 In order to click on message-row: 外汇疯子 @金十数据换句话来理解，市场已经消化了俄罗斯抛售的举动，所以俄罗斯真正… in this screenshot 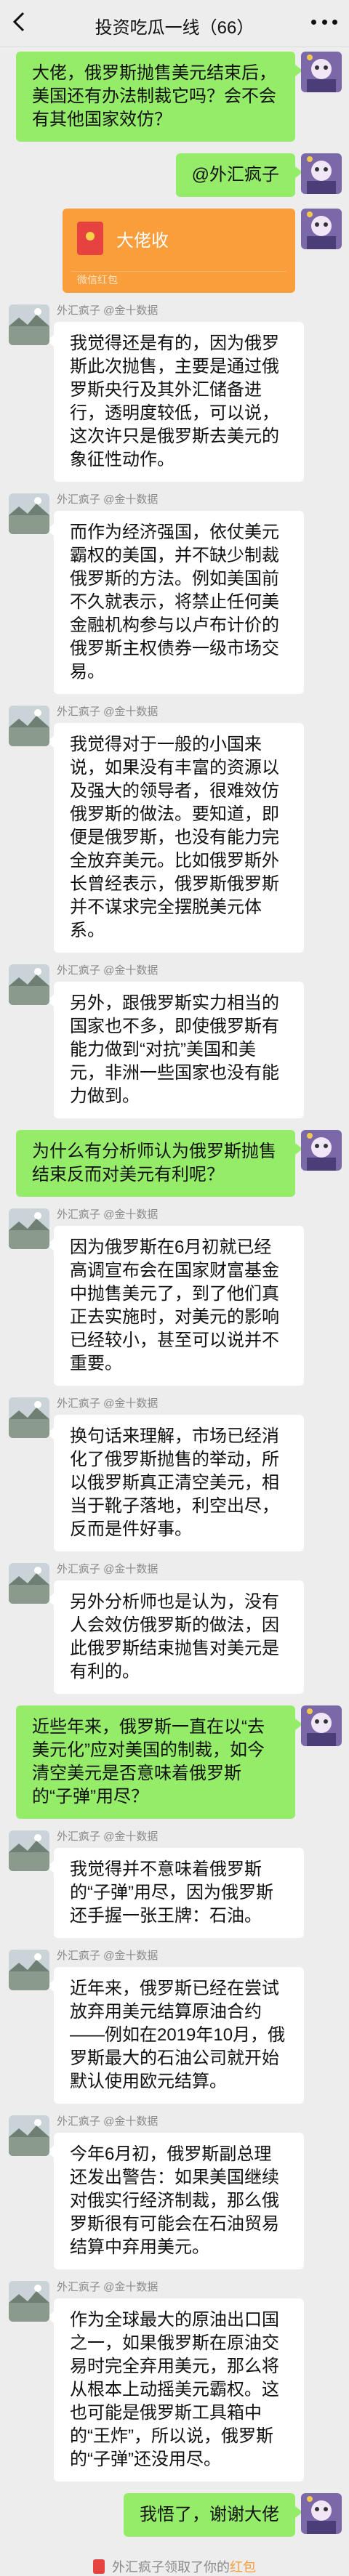, I will do `click(174, 1474)`.